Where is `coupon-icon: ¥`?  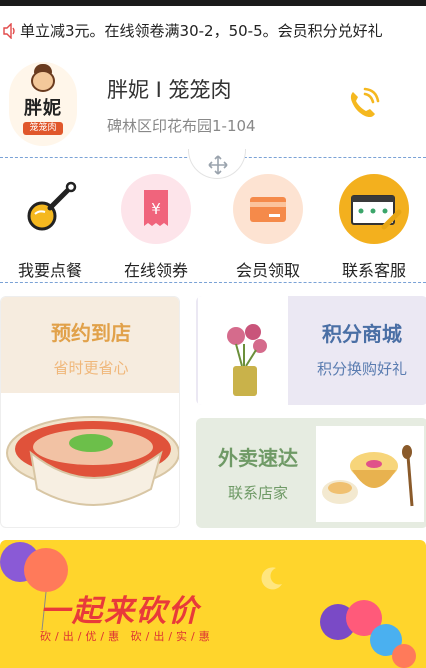 coupon-icon: ¥ is located at coordinates (156, 208).